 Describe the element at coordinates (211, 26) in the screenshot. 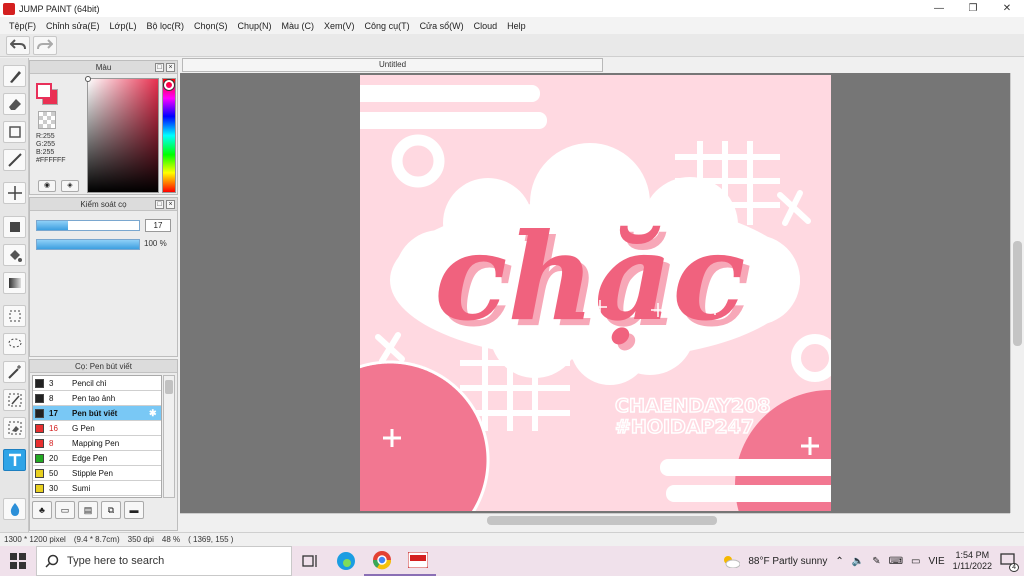

I see `menu-select: Chọn(S)` at that location.